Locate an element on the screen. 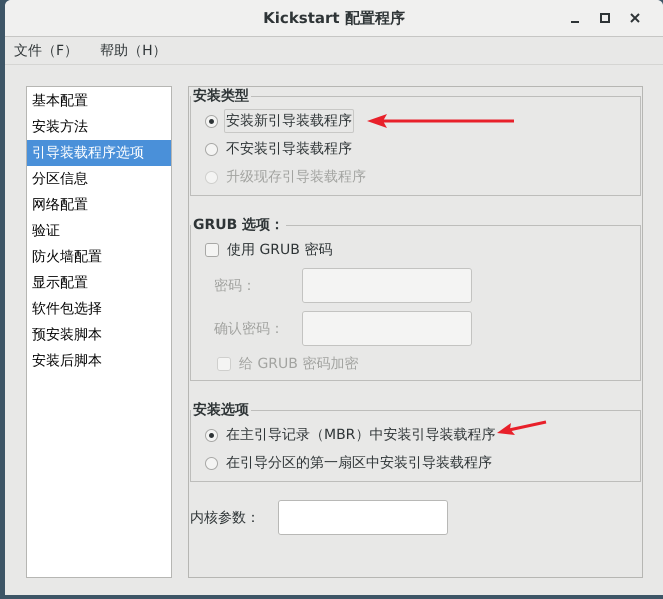  field-label: 内核参数： is located at coordinates (225, 517).